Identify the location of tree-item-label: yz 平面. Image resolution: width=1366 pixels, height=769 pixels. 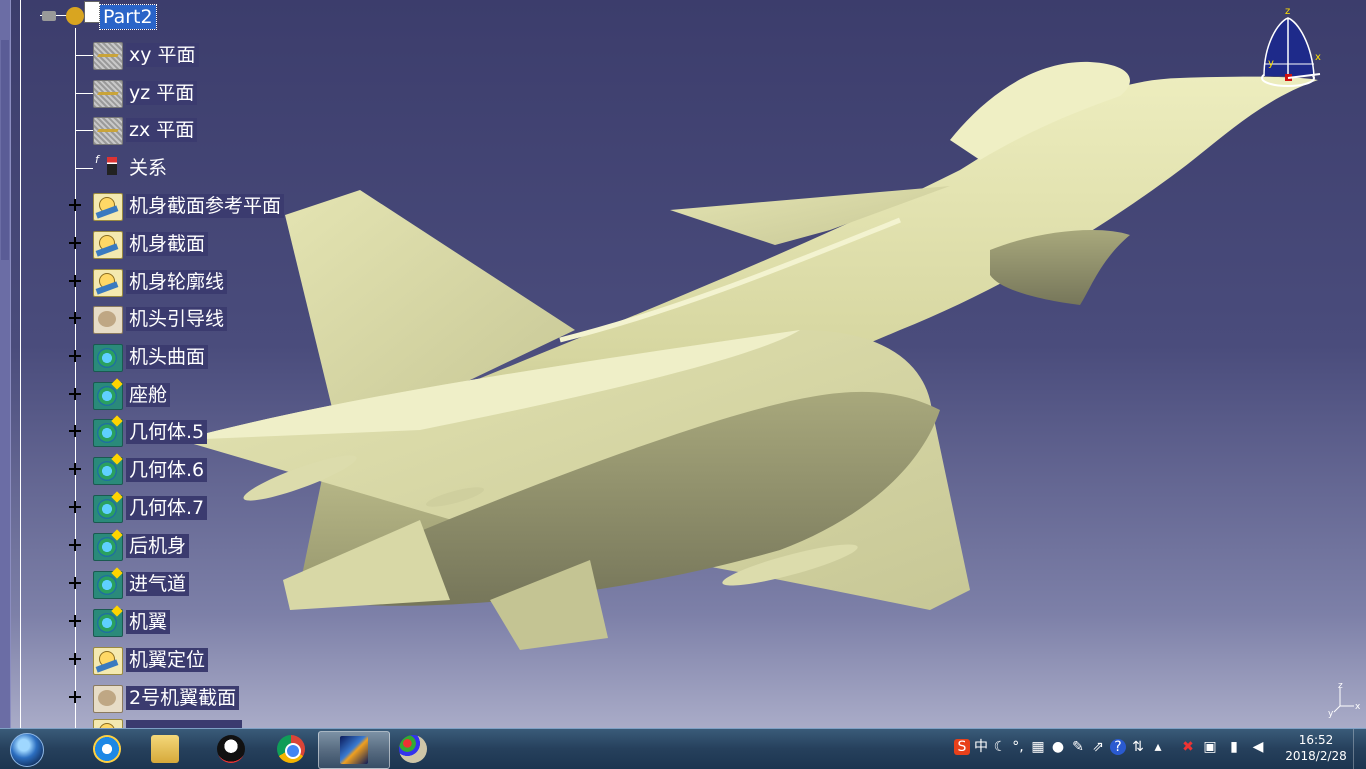
(162, 93).